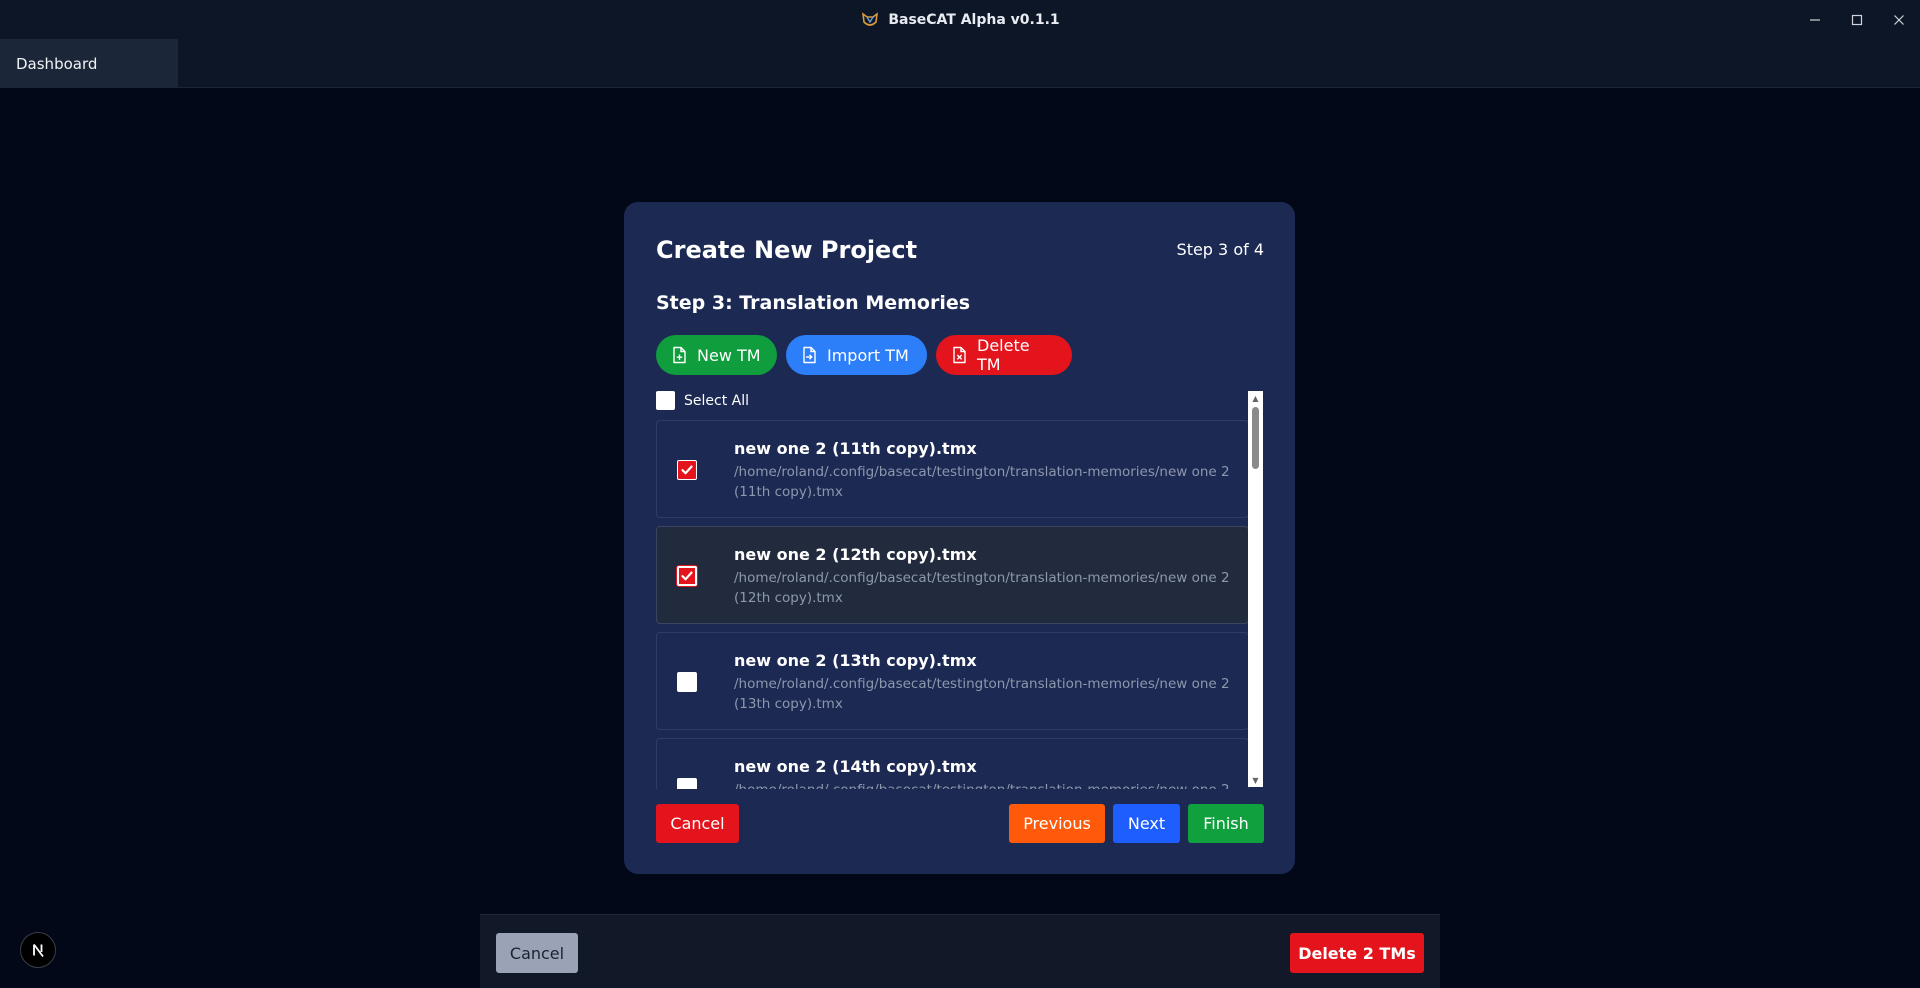 The width and height of the screenshot is (1920, 988). Describe the element at coordinates (868, 355) in the screenshot. I see `import-tm-label: Import TM` at that location.